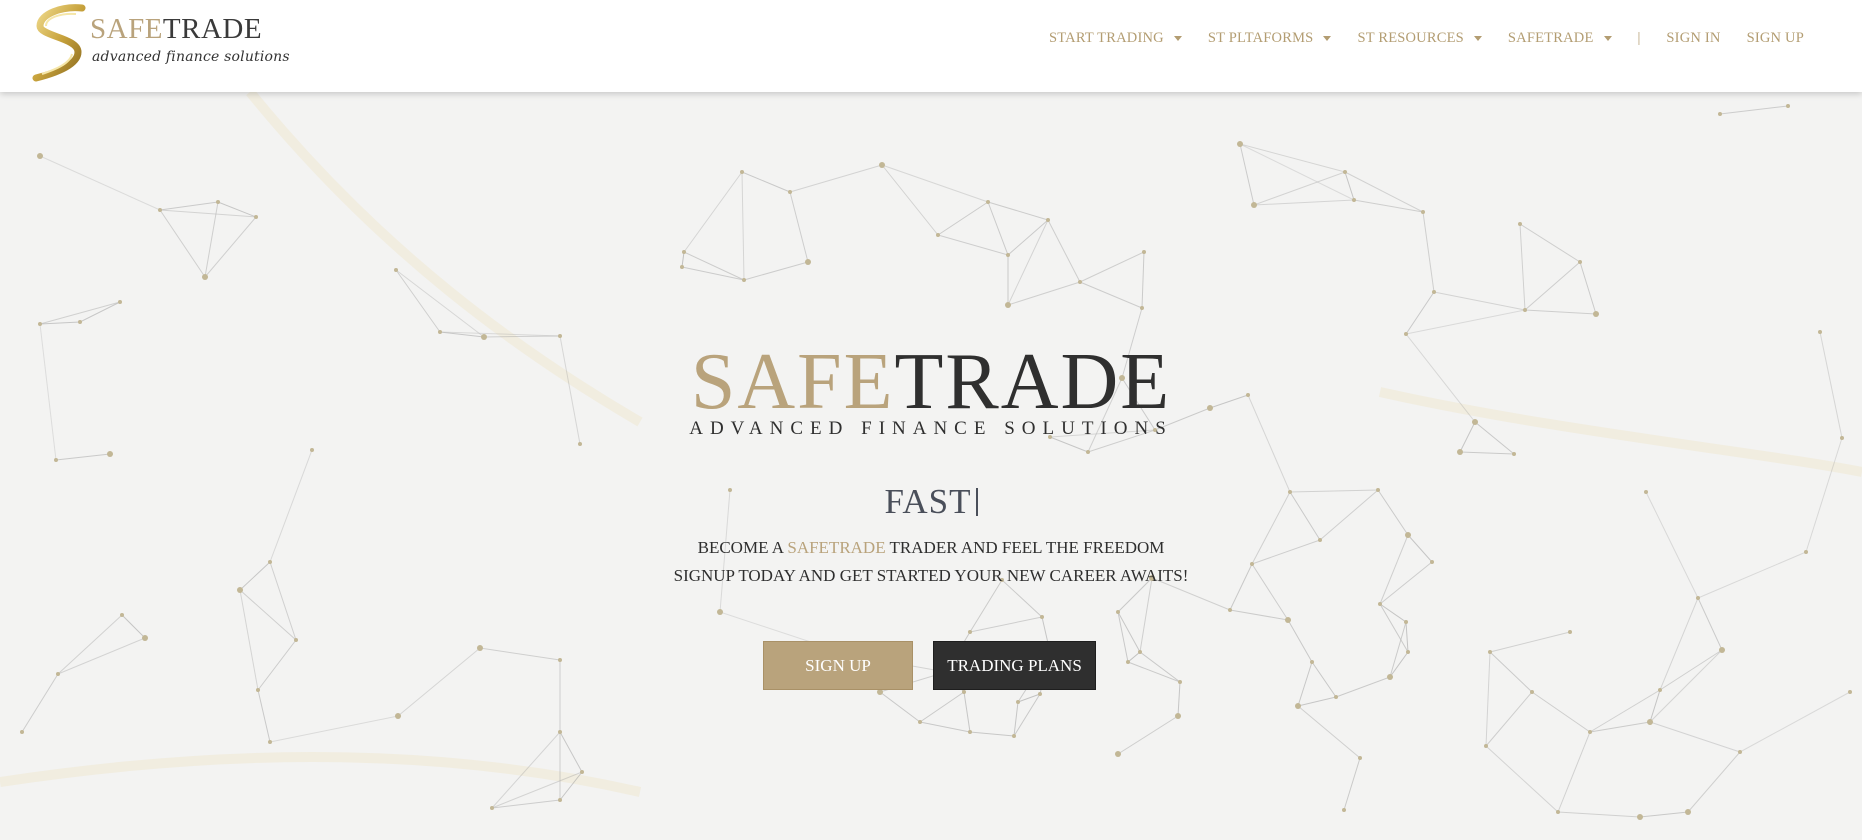 Image resolution: width=1862 pixels, height=840 pixels. I want to click on logo-wordmark: SAFETRADE, so click(176, 29).